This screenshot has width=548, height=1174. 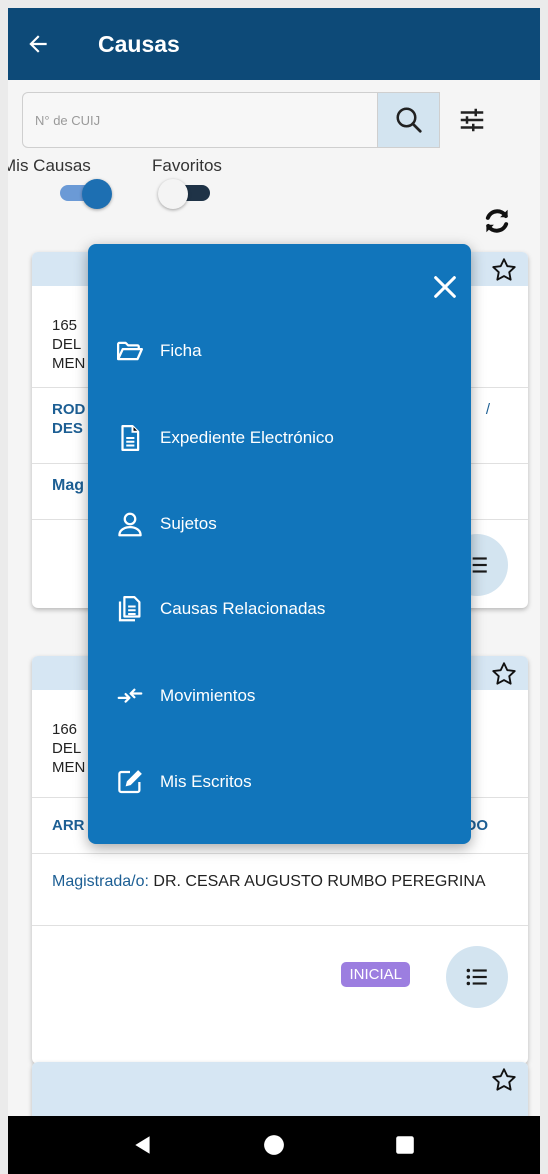 I want to click on document-icon, so click(x=130, y=438).